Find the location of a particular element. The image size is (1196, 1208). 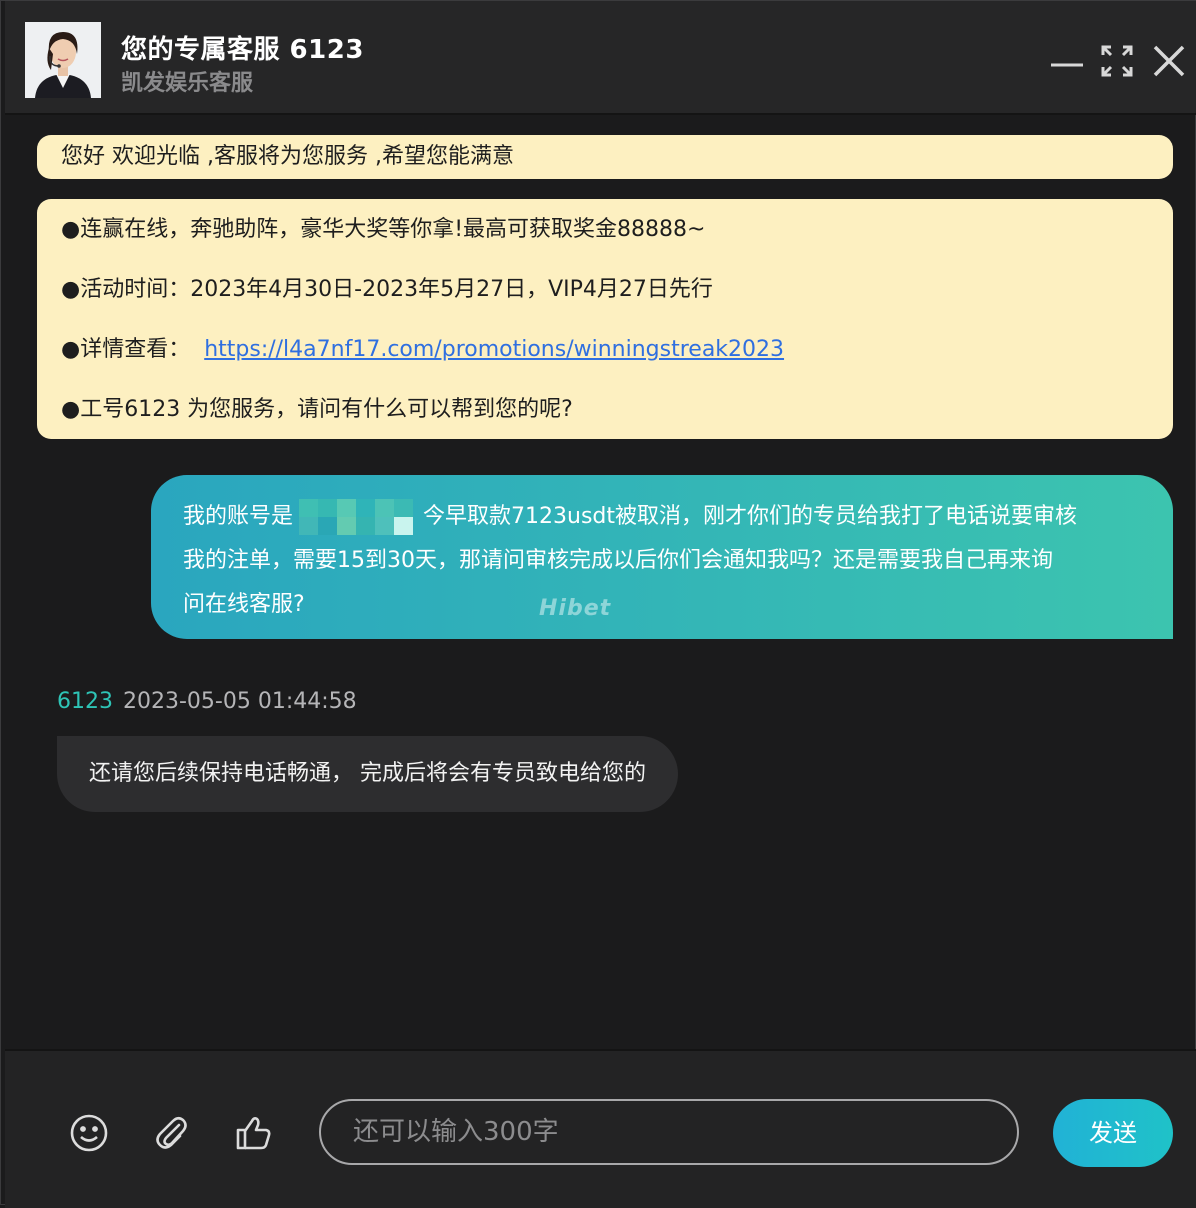

send-button: 发送 is located at coordinates (1113, 1133).